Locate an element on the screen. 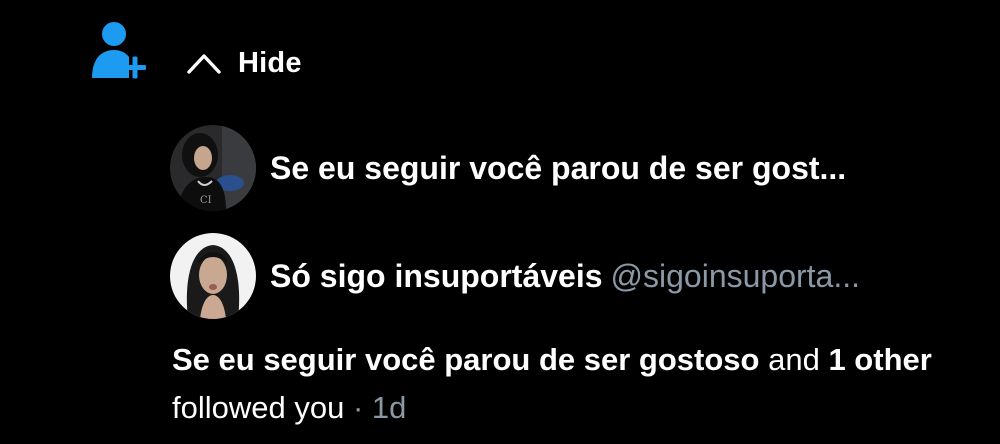 This screenshot has width=1000, height=444. summary-action: followed you is located at coordinates (258, 407).